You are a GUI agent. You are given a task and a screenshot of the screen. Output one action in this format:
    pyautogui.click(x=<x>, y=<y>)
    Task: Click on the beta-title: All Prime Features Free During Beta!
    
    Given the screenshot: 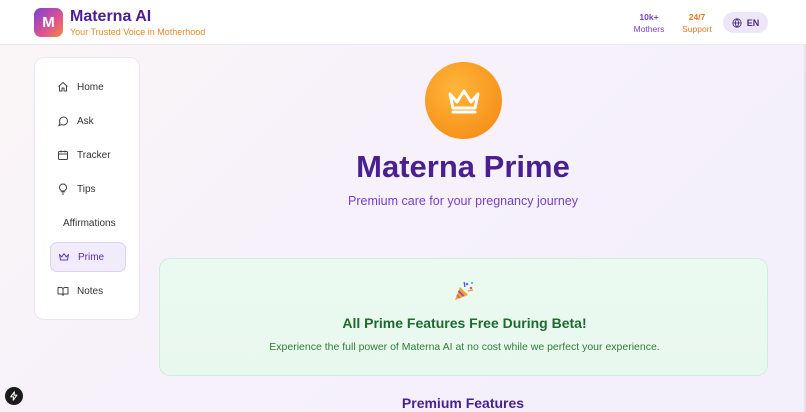 What is the action you would take?
    pyautogui.click(x=464, y=323)
    